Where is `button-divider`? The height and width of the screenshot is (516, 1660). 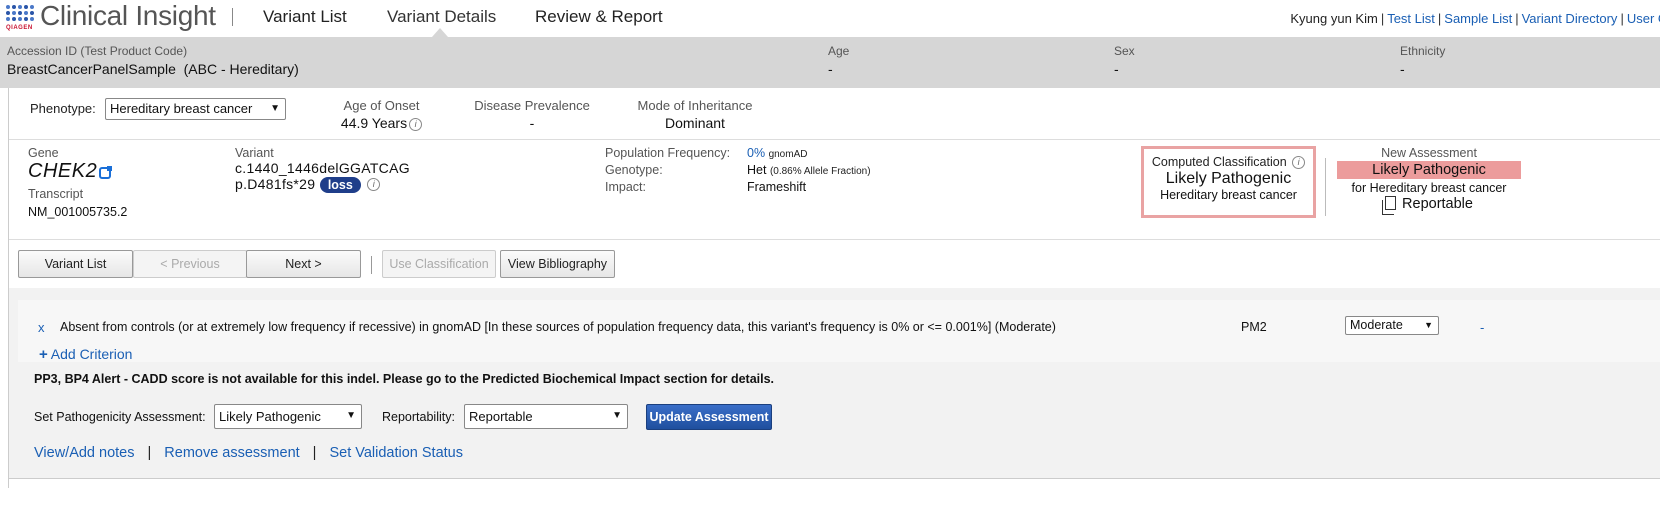
button-divider is located at coordinates (371, 265).